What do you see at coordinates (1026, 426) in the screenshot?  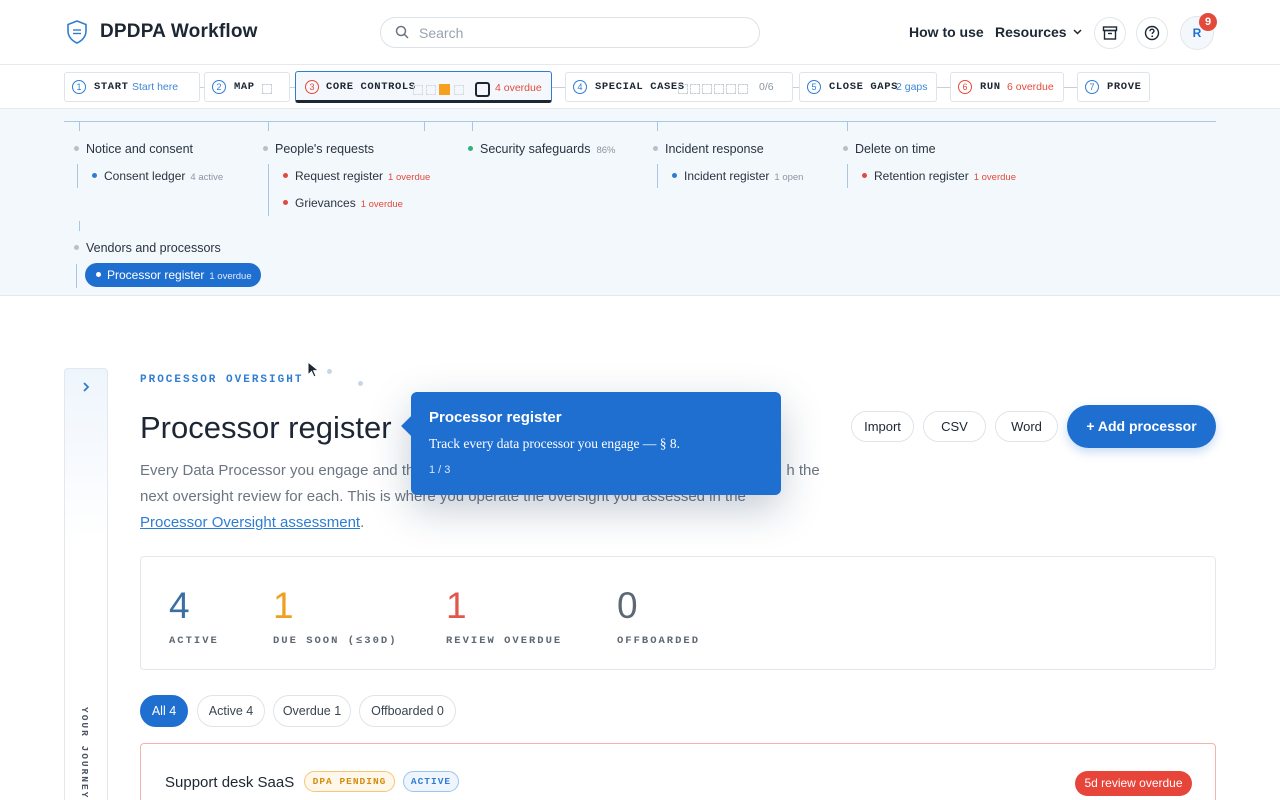 I see `word-button: Word` at bounding box center [1026, 426].